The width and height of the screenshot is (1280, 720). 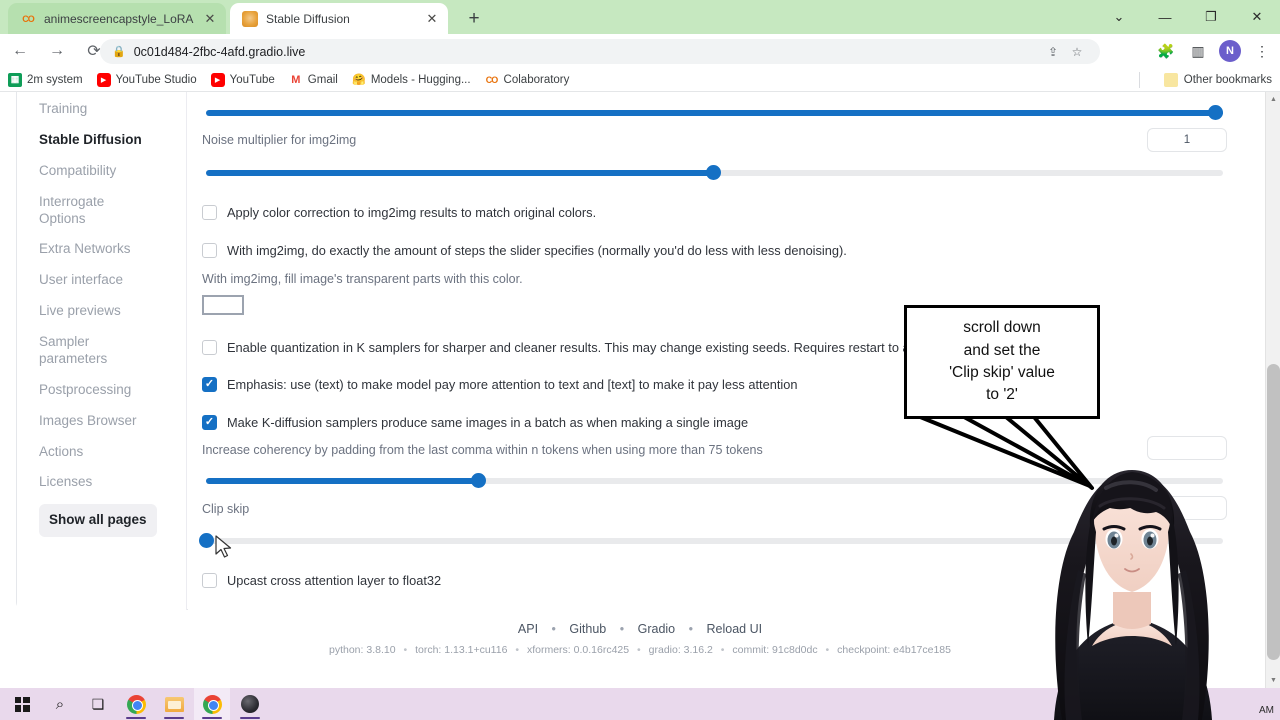 I want to click on sidebar-item-training: Training, so click(x=101, y=109).